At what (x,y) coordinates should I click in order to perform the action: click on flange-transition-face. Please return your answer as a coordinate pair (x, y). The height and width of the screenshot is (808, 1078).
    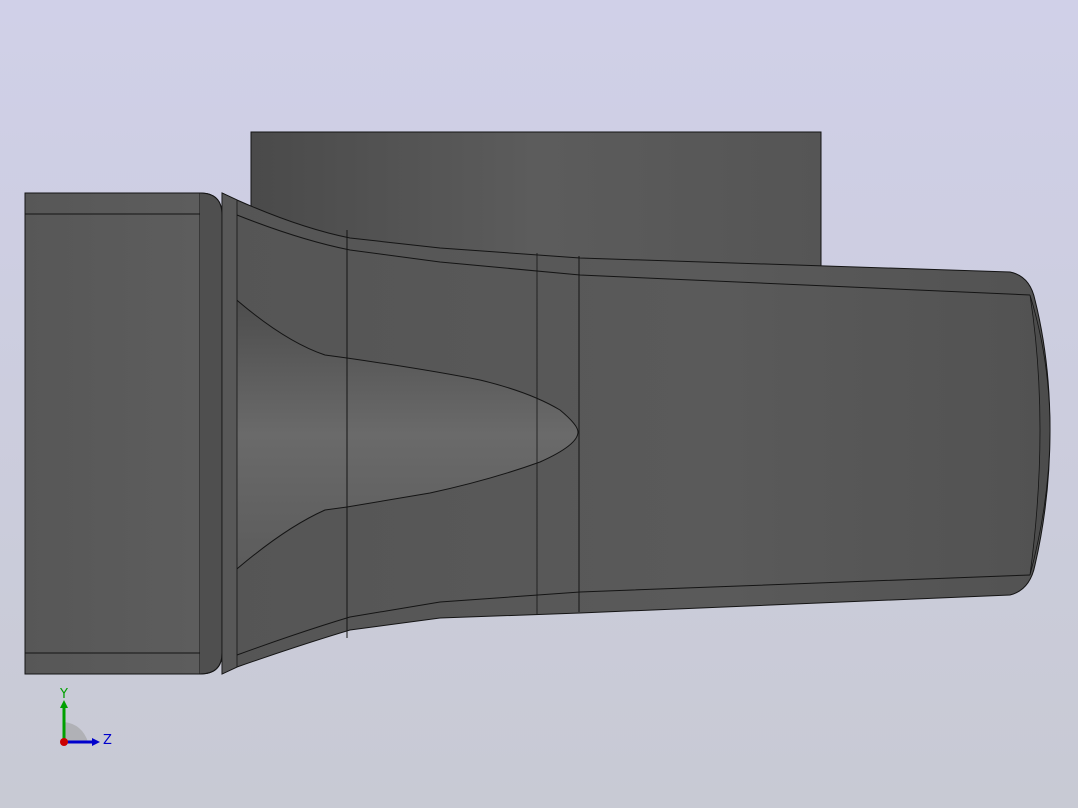
    Looking at the image, I should click on (229, 433).